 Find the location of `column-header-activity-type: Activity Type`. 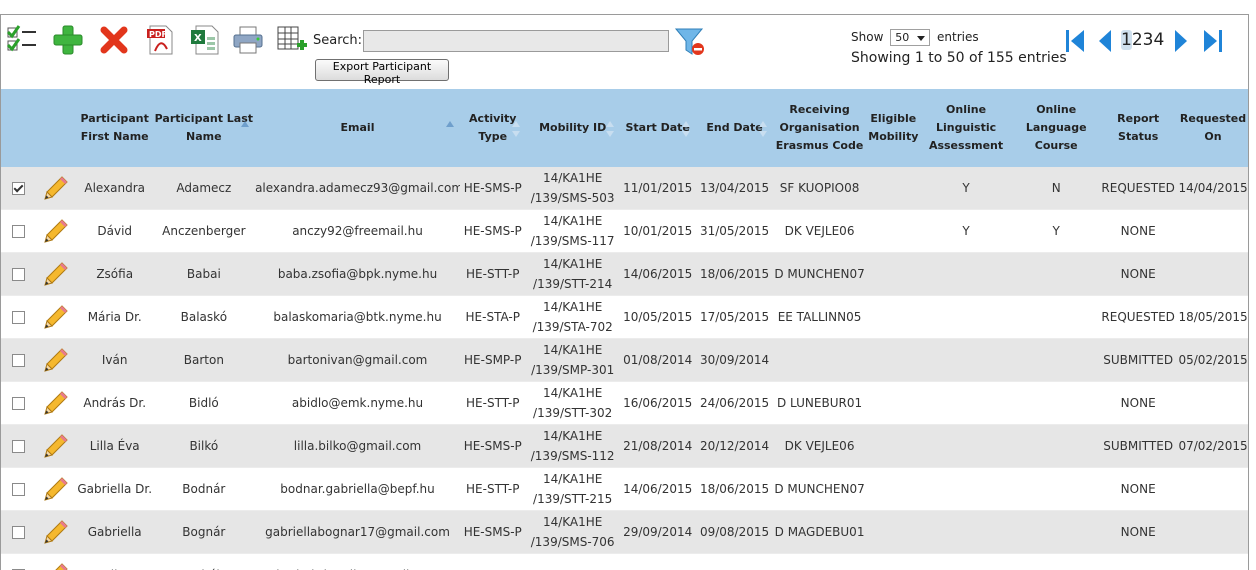

column-header-activity-type: Activity Type is located at coordinates (493, 128).